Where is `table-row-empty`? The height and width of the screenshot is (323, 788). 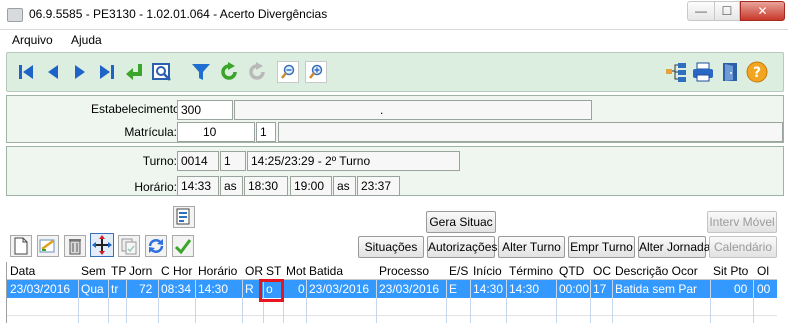 table-row-empty is located at coordinates (392, 307).